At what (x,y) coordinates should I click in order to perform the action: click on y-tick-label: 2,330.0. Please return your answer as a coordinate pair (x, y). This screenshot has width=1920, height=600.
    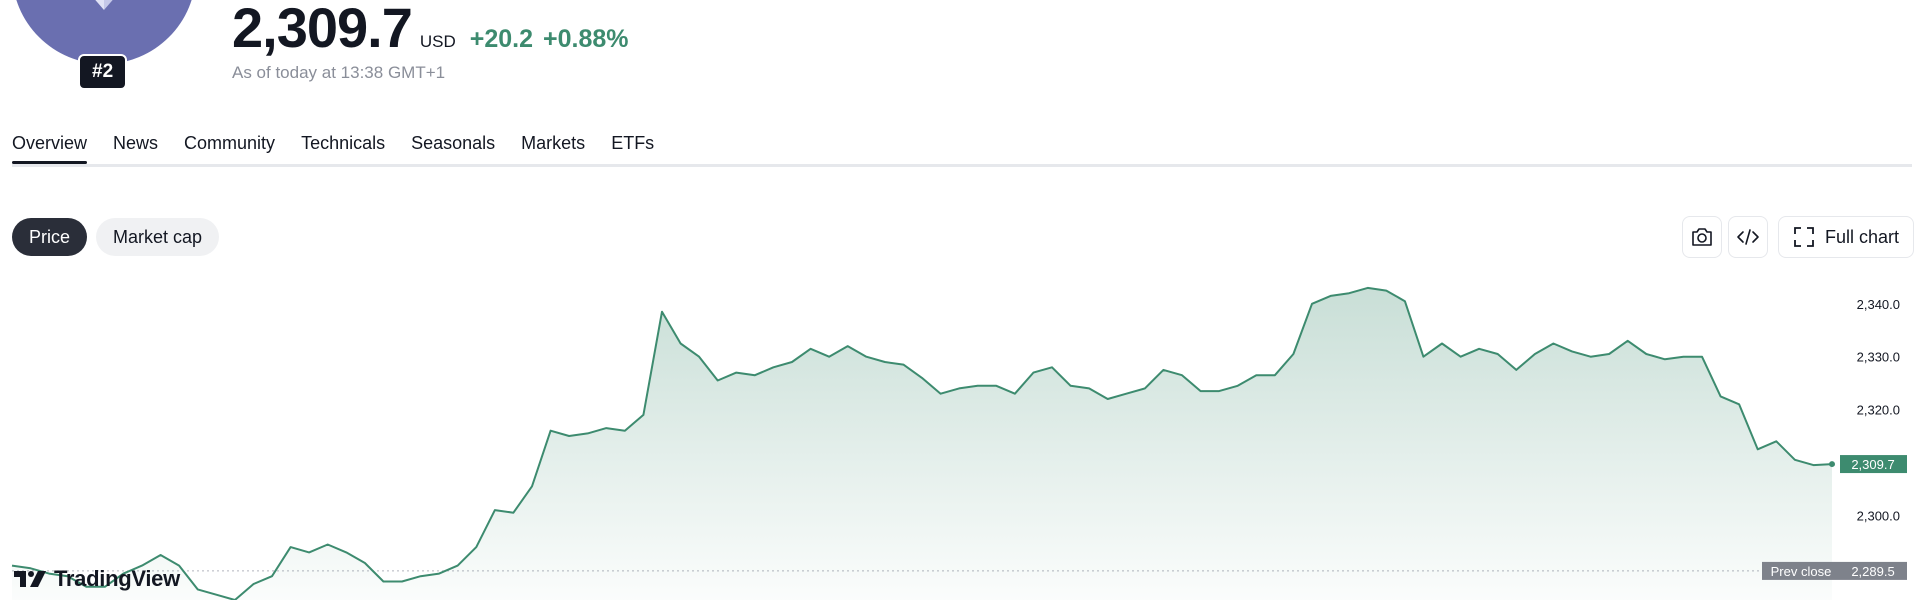
    Looking at the image, I should click on (1878, 357).